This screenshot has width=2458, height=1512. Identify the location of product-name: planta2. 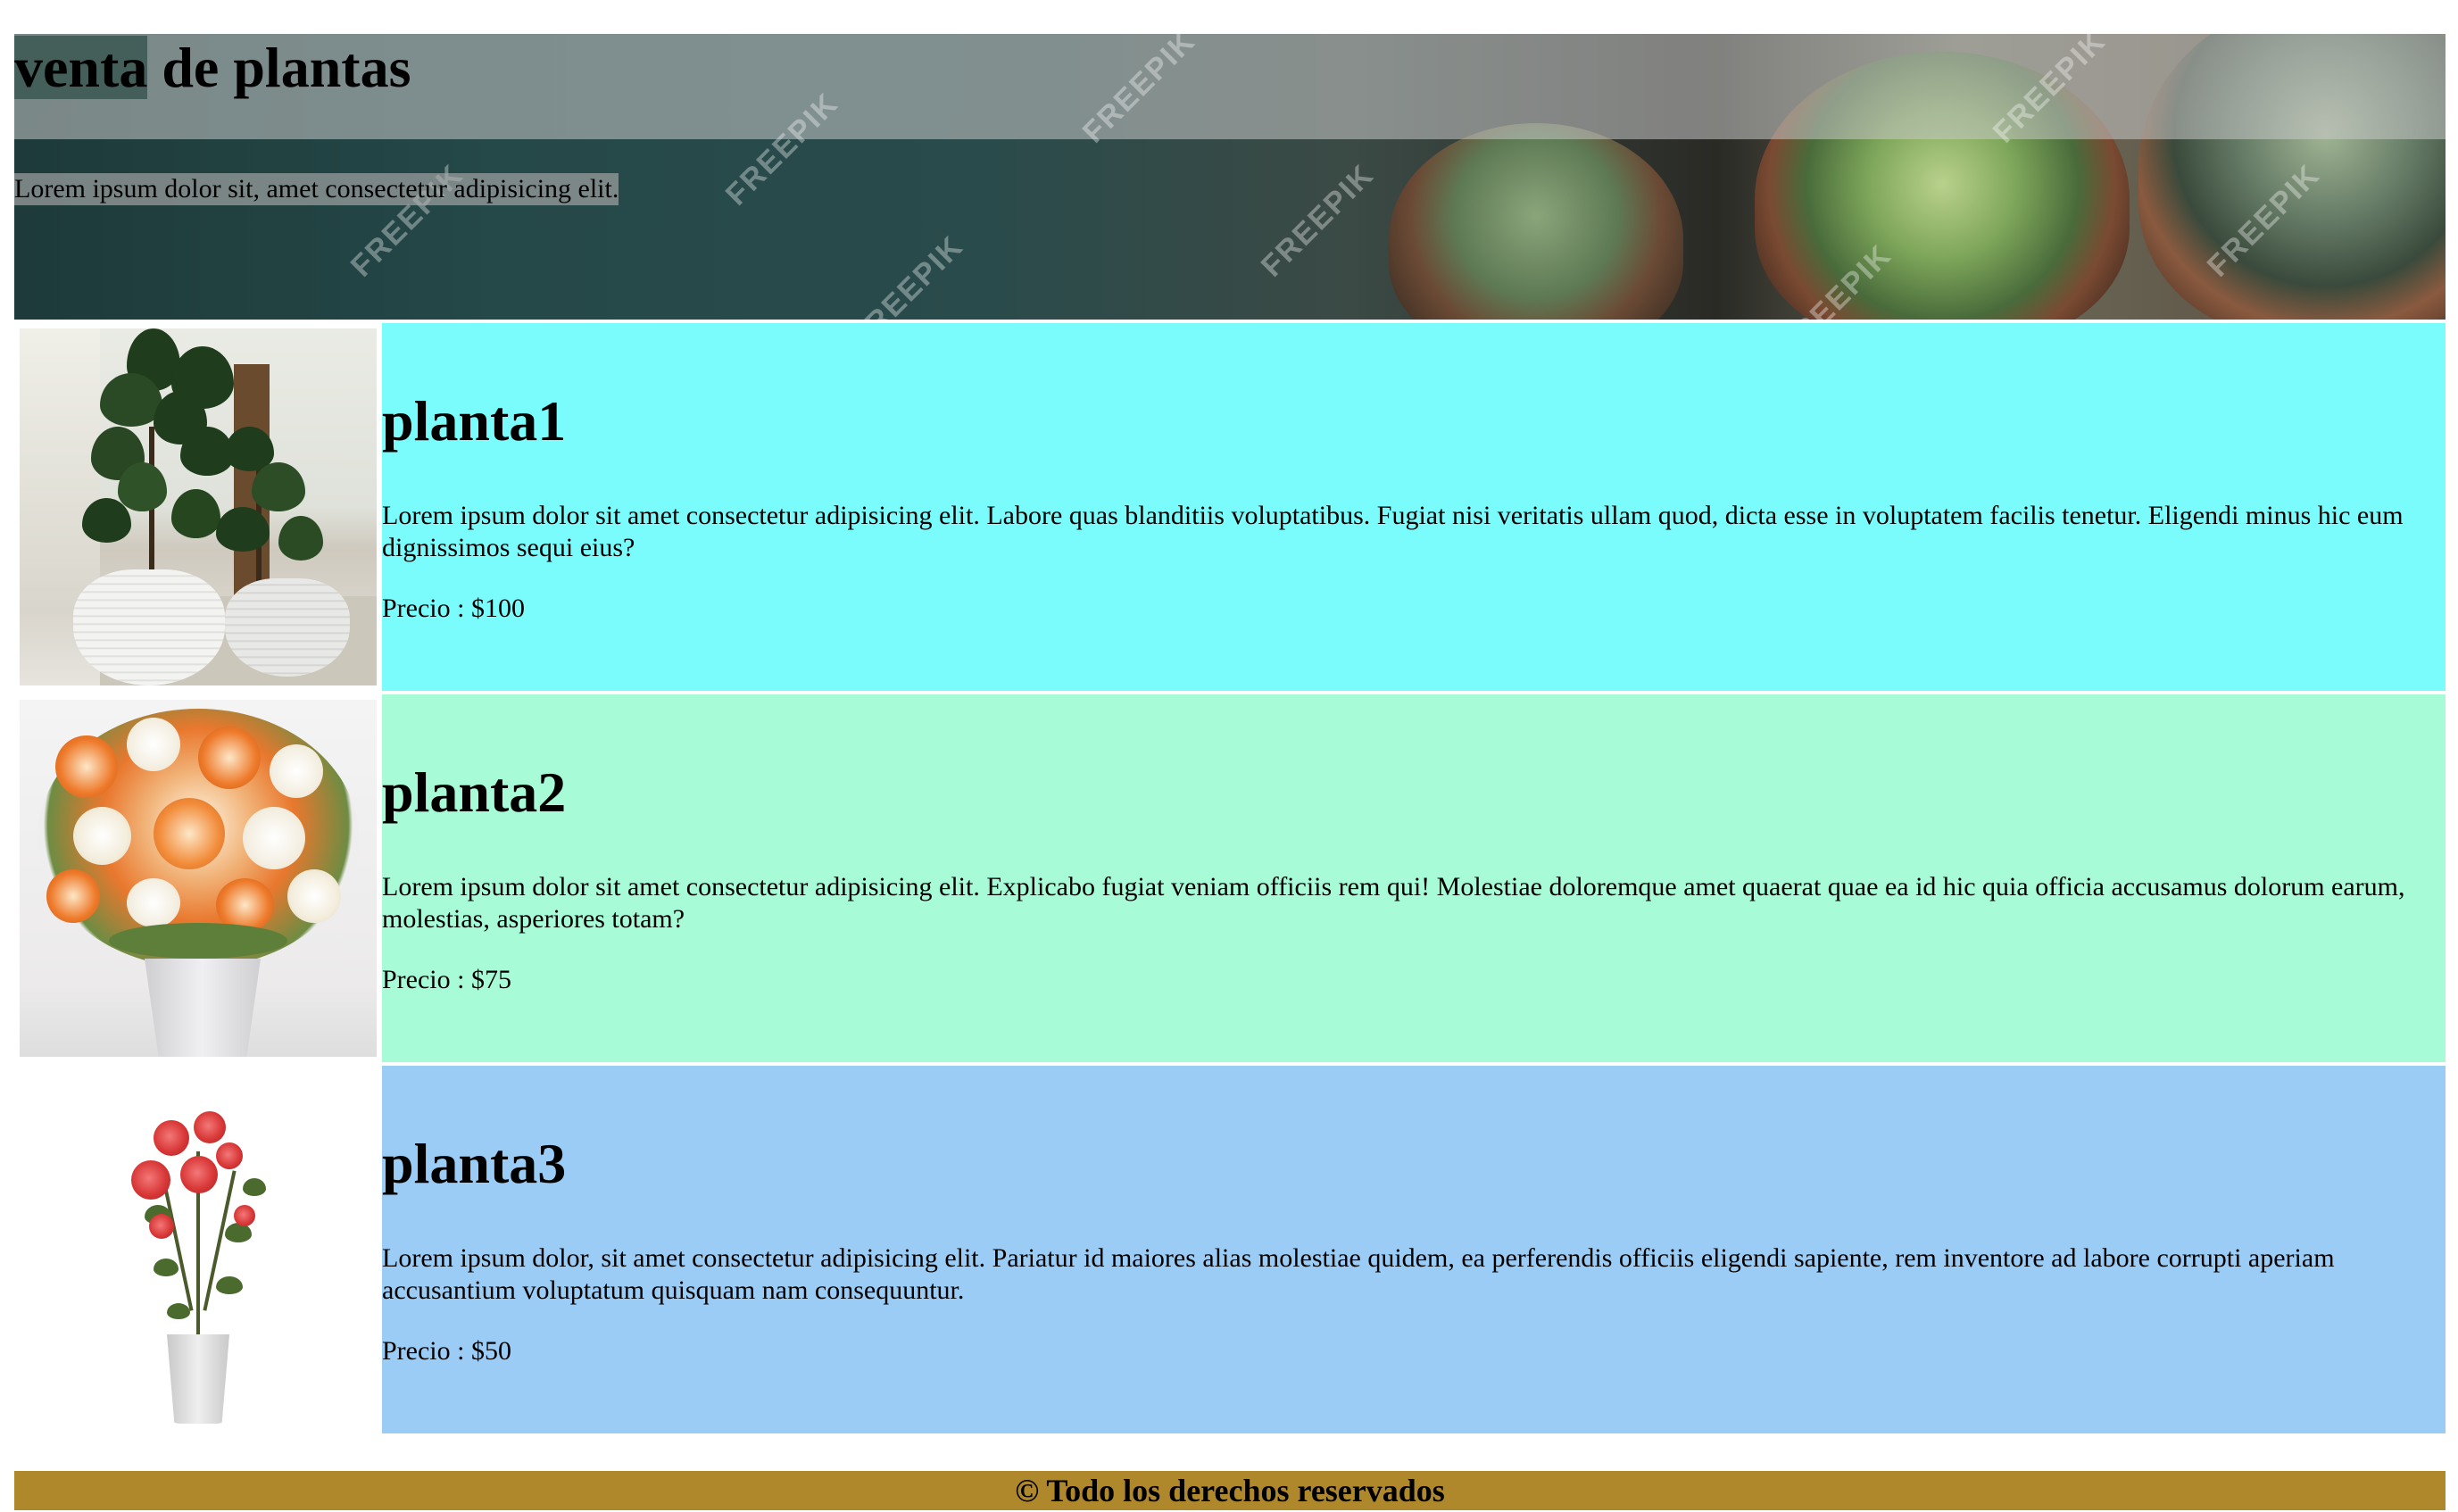
(474, 792).